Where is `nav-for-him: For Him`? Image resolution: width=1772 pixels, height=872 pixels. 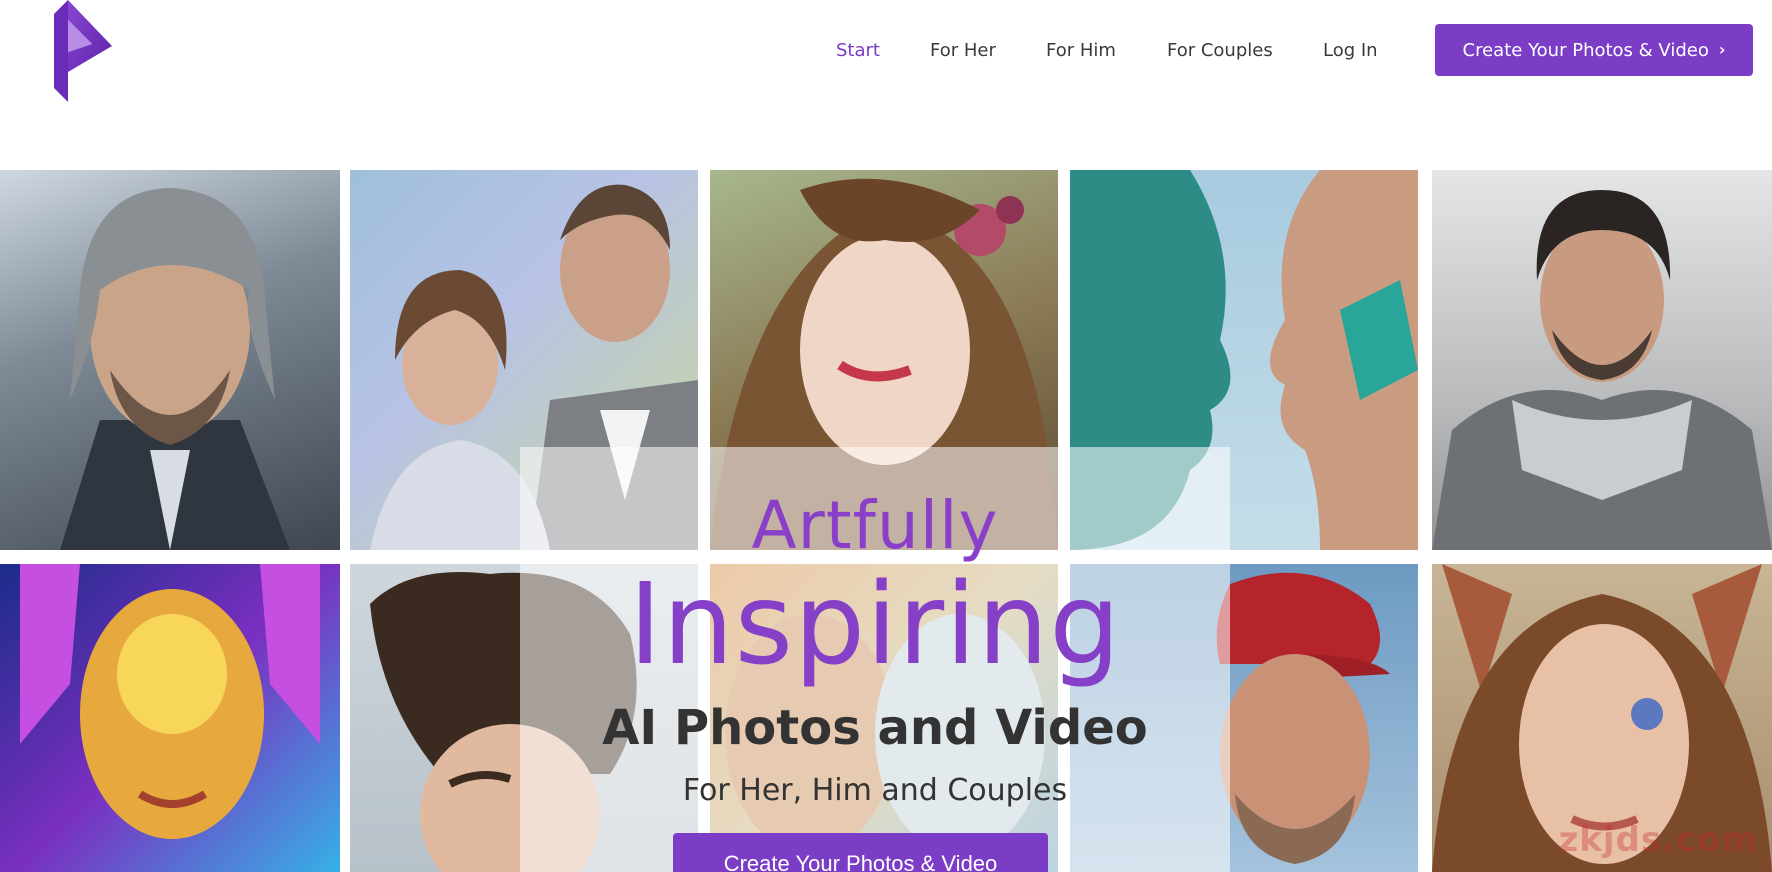 nav-for-him: For Him is located at coordinates (1081, 50).